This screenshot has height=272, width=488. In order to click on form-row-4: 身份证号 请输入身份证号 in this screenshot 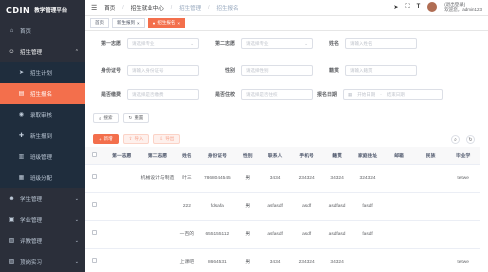, I will do `click(146, 70)`.